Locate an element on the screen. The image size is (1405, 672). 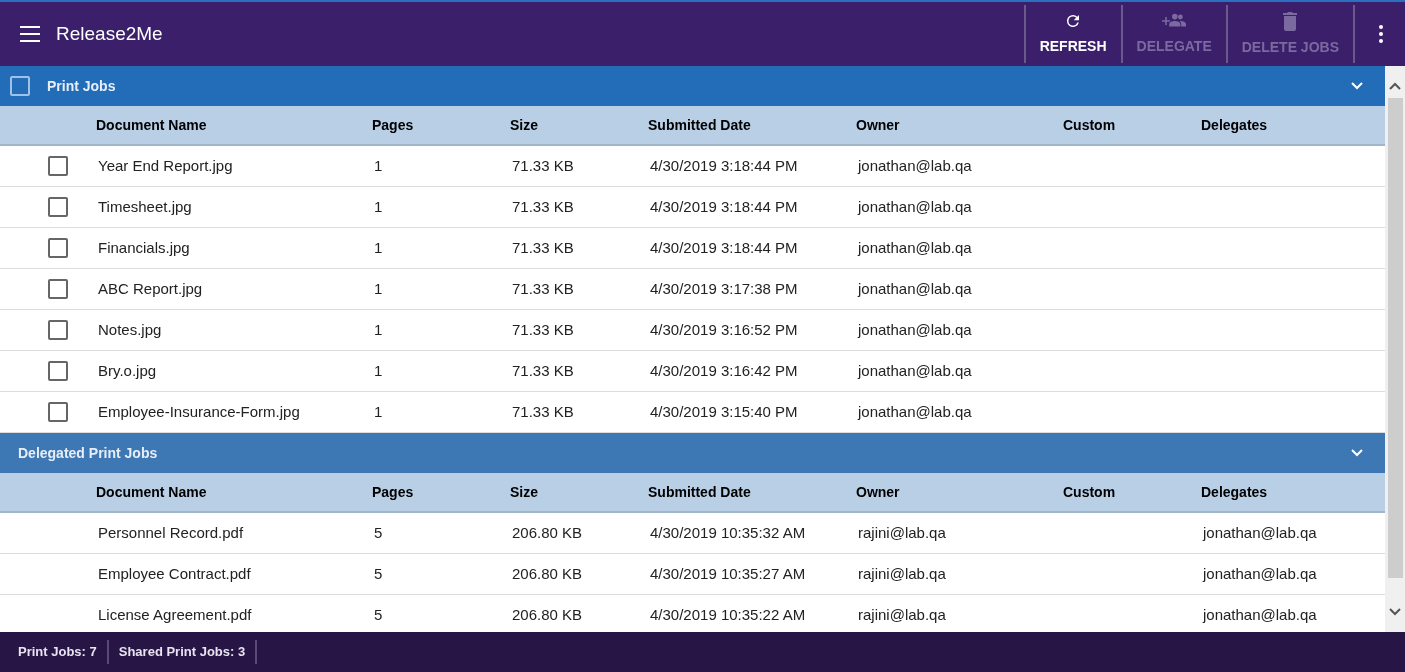
scrollbar is located at coordinates (1395, 349).